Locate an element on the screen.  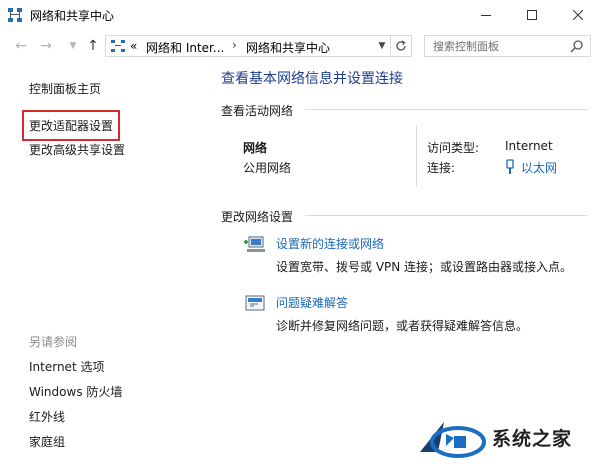
page-title: 查看基本网络信息并设置连接 is located at coordinates (312, 79).